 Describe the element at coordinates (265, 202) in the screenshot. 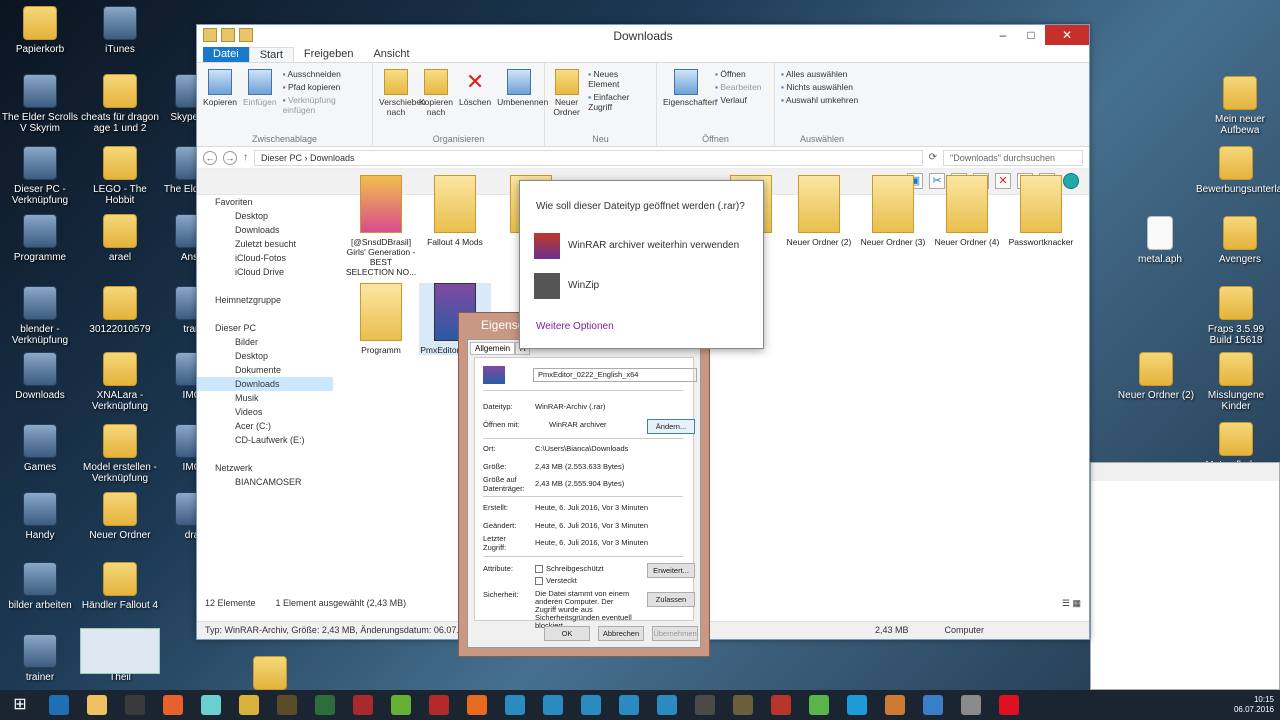

I see `nav-favorites: Favoriten` at that location.